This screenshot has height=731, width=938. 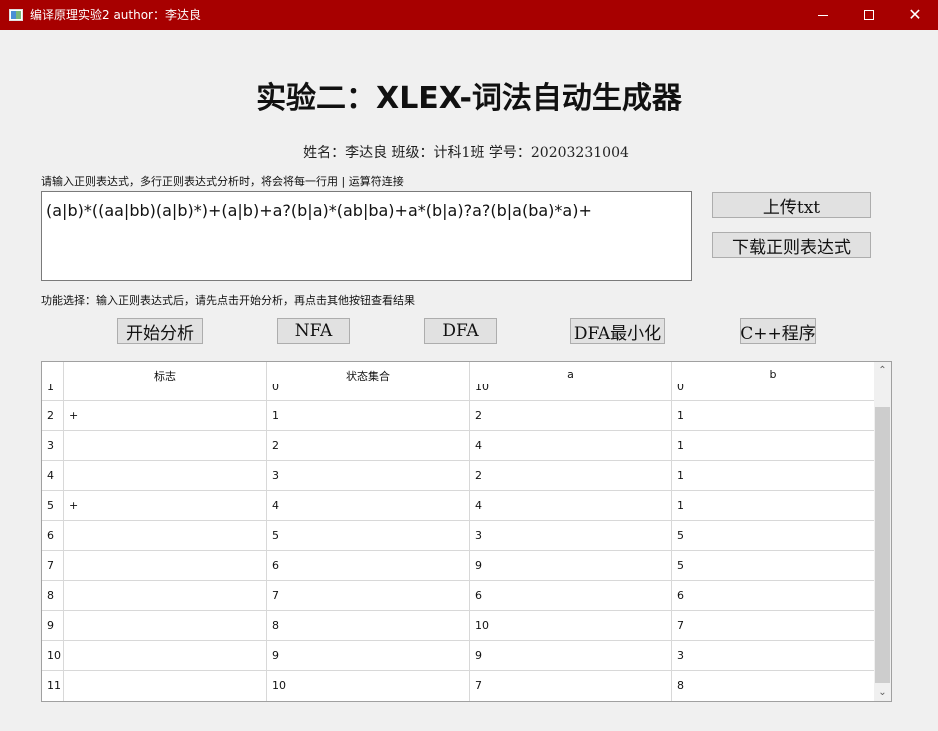 I want to click on table-row: 9 8 10 7, so click(x=458, y=625).